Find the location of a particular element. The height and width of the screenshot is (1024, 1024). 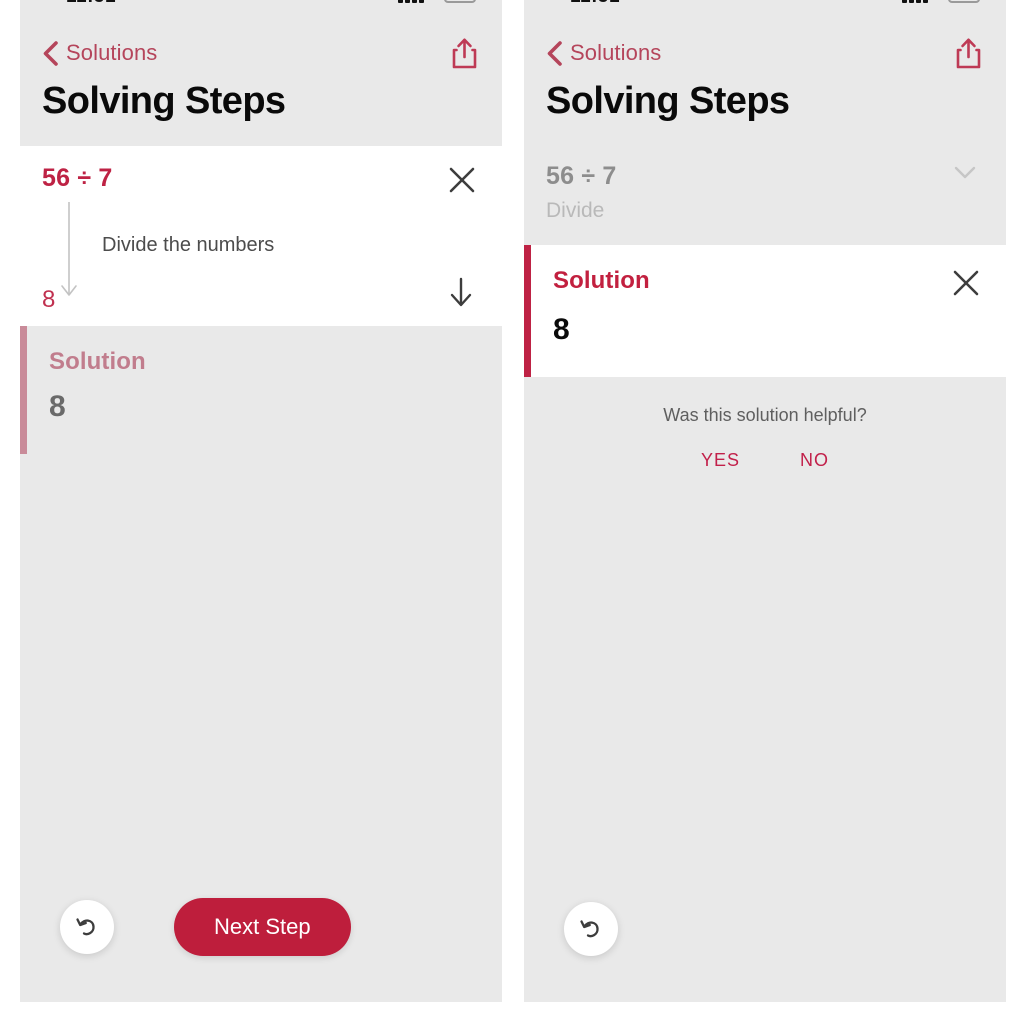

step-card-header: 56 ÷ 7 is located at coordinates (260, 180).